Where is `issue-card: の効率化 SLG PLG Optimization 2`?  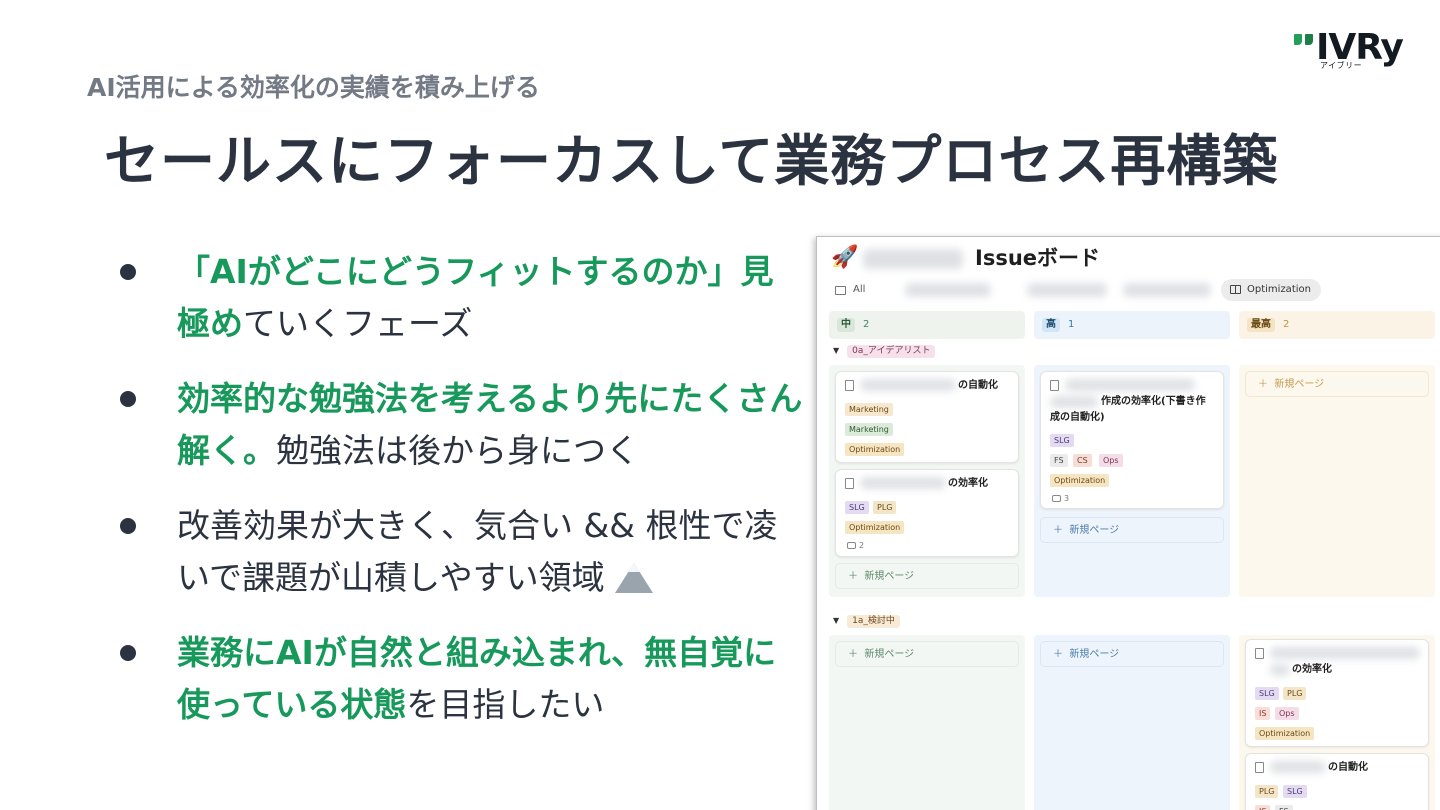
issue-card: の効率化 SLG PLG Optimization 2 is located at coordinates (927, 513).